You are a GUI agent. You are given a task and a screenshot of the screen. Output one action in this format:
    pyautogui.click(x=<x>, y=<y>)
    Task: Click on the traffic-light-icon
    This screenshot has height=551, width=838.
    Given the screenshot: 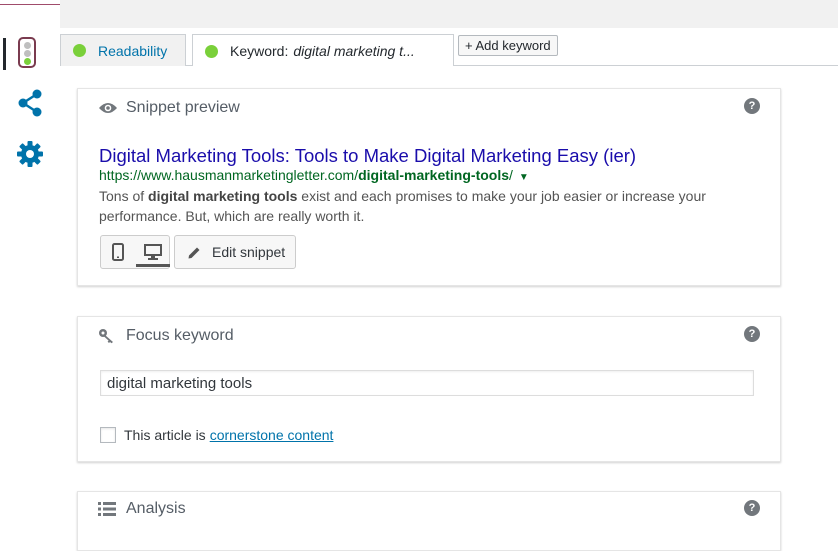 What is the action you would take?
    pyautogui.click(x=27, y=52)
    